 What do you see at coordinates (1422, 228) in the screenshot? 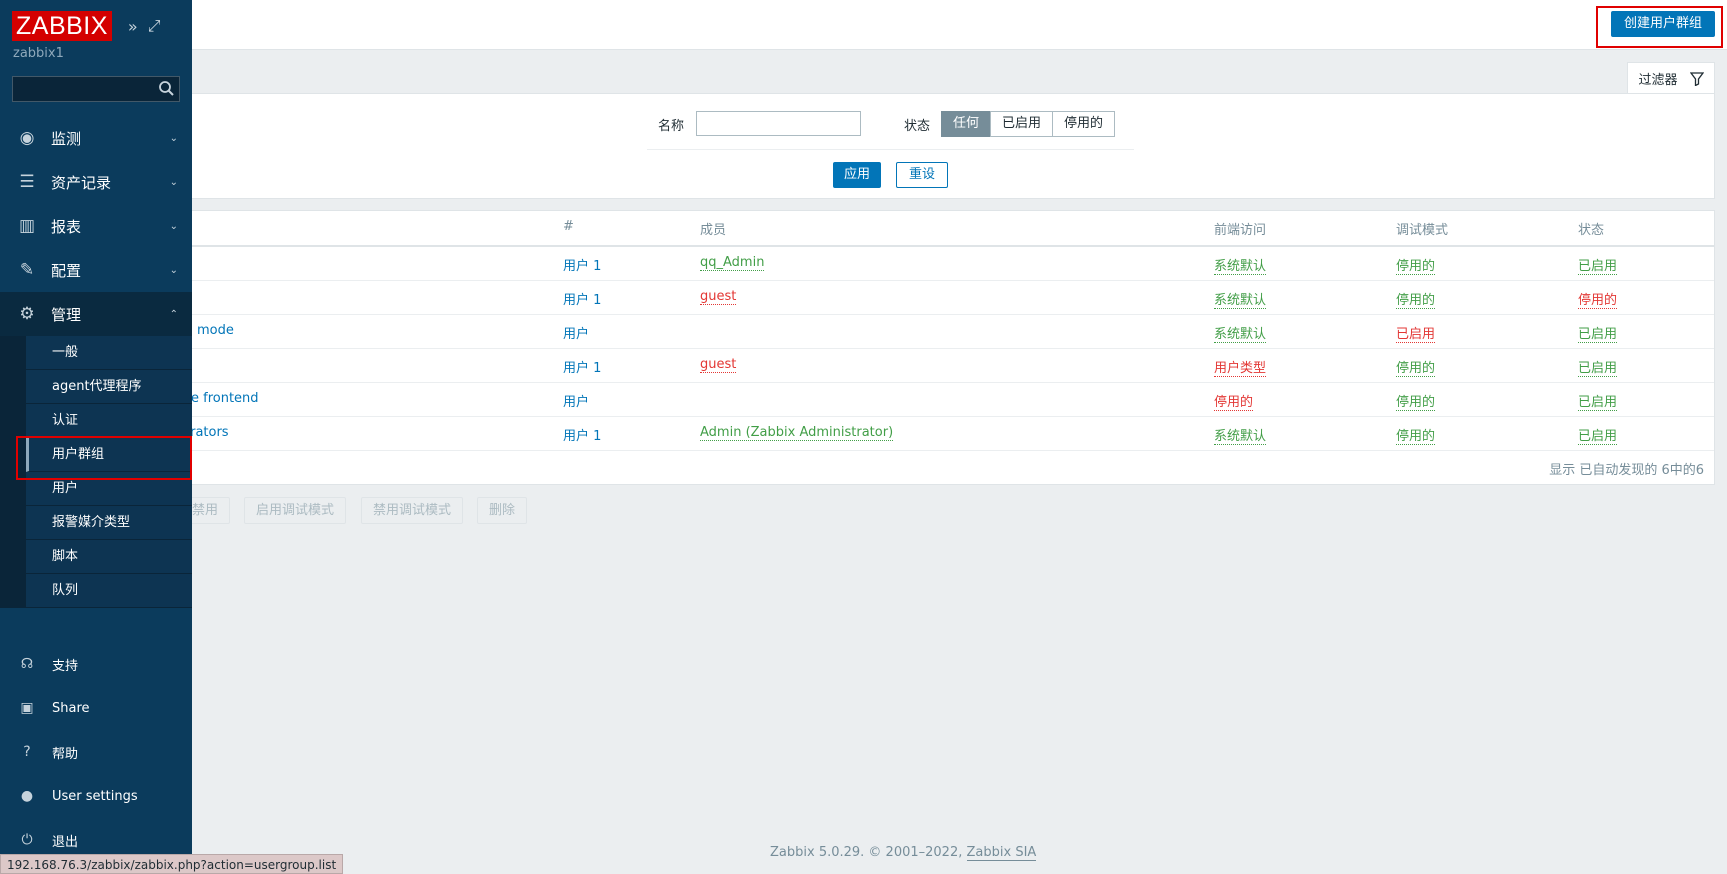
I see `col-debug: 调试模式` at bounding box center [1422, 228].